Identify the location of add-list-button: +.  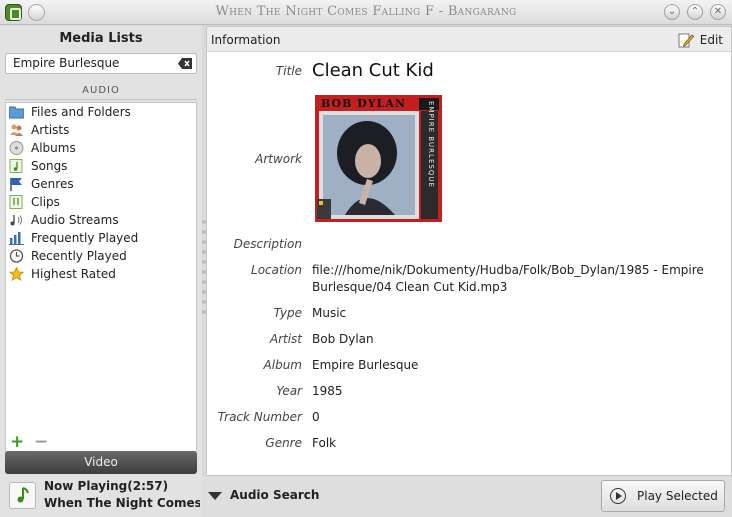
(17, 442).